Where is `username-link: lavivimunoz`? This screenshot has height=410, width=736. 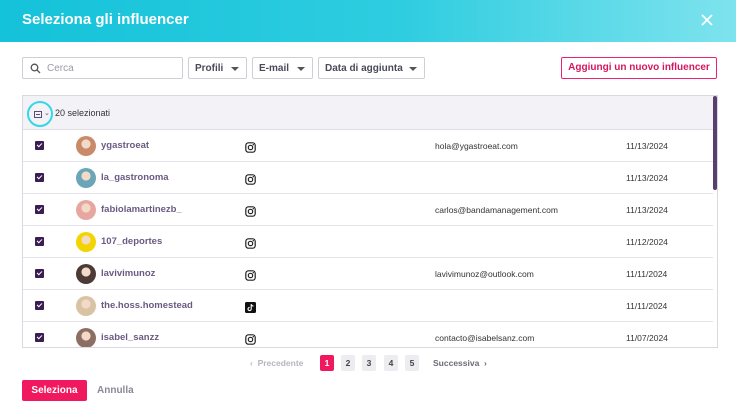
username-link: lavivimunoz is located at coordinates (128, 273).